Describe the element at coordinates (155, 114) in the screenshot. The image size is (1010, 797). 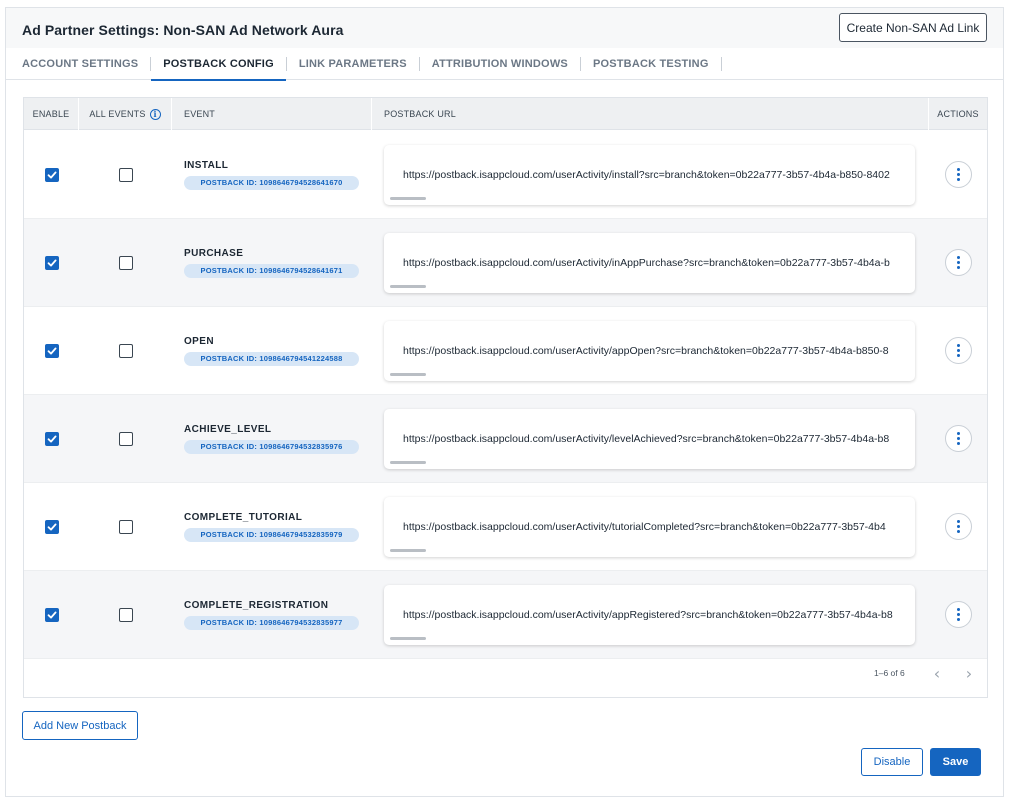
I see `info-icon: i` at that location.